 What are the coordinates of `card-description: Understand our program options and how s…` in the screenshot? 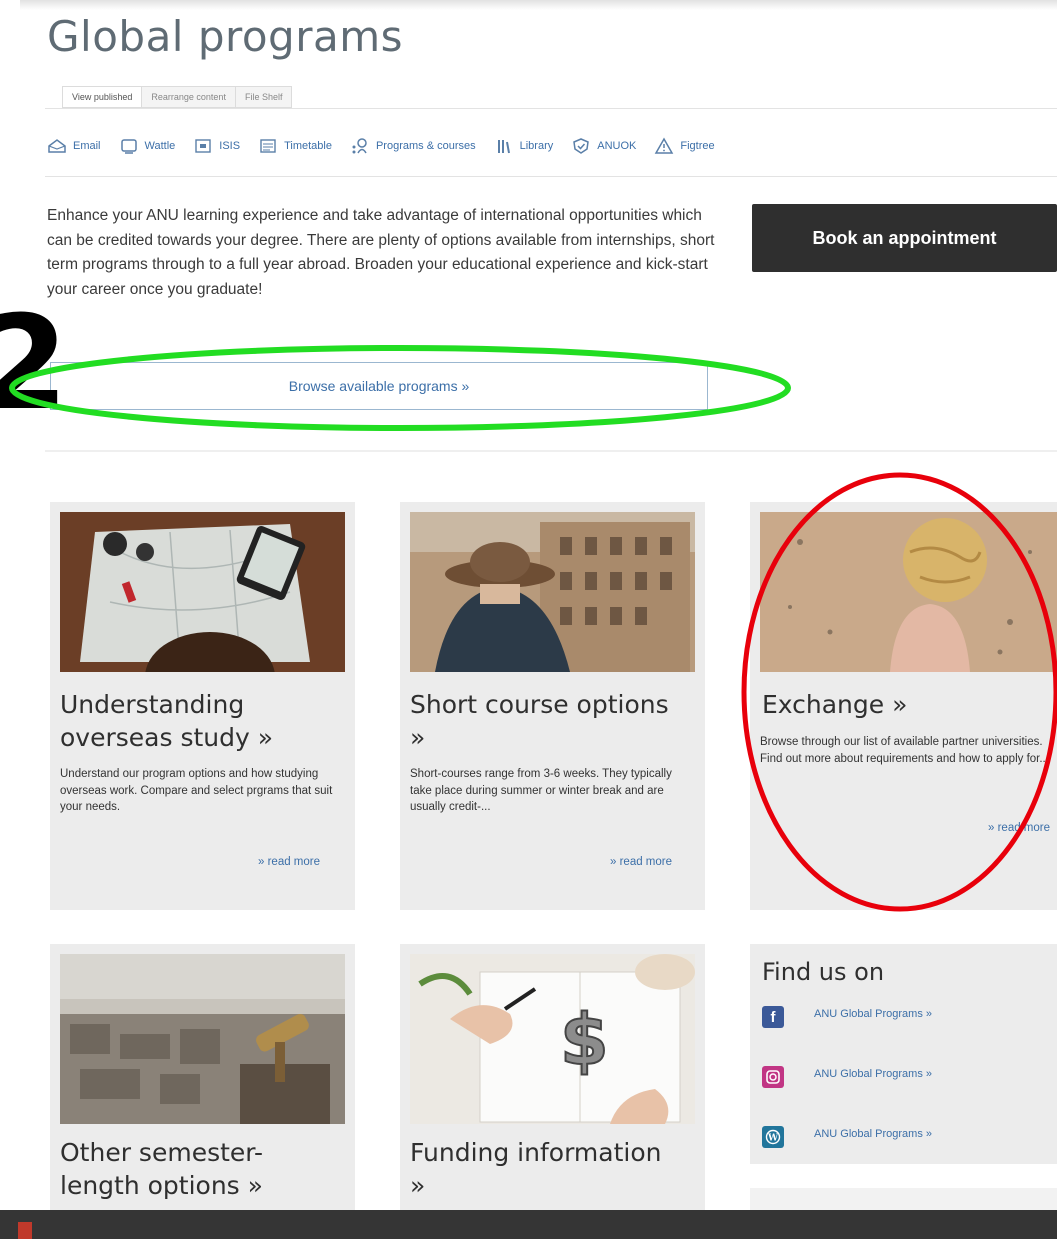 It's located at (196, 790).